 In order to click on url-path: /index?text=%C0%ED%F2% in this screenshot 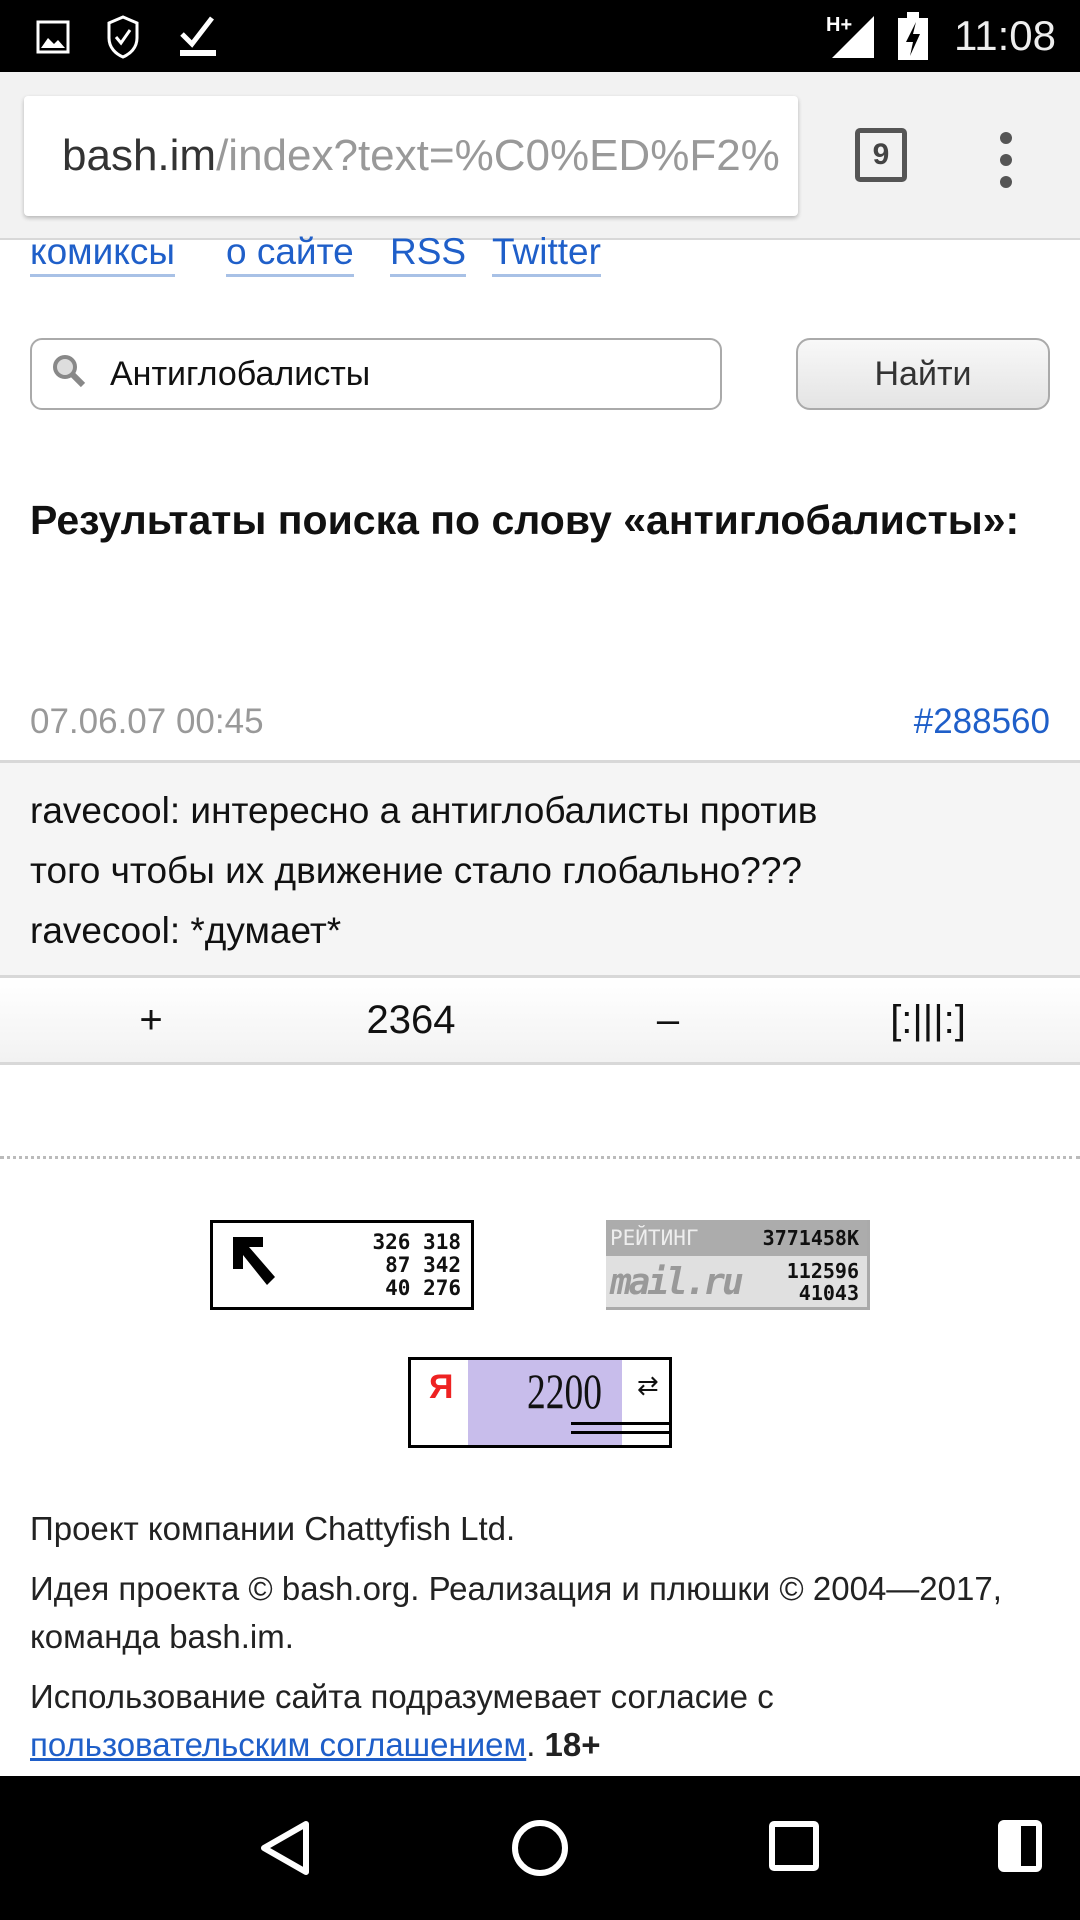, I will do `click(498, 155)`.